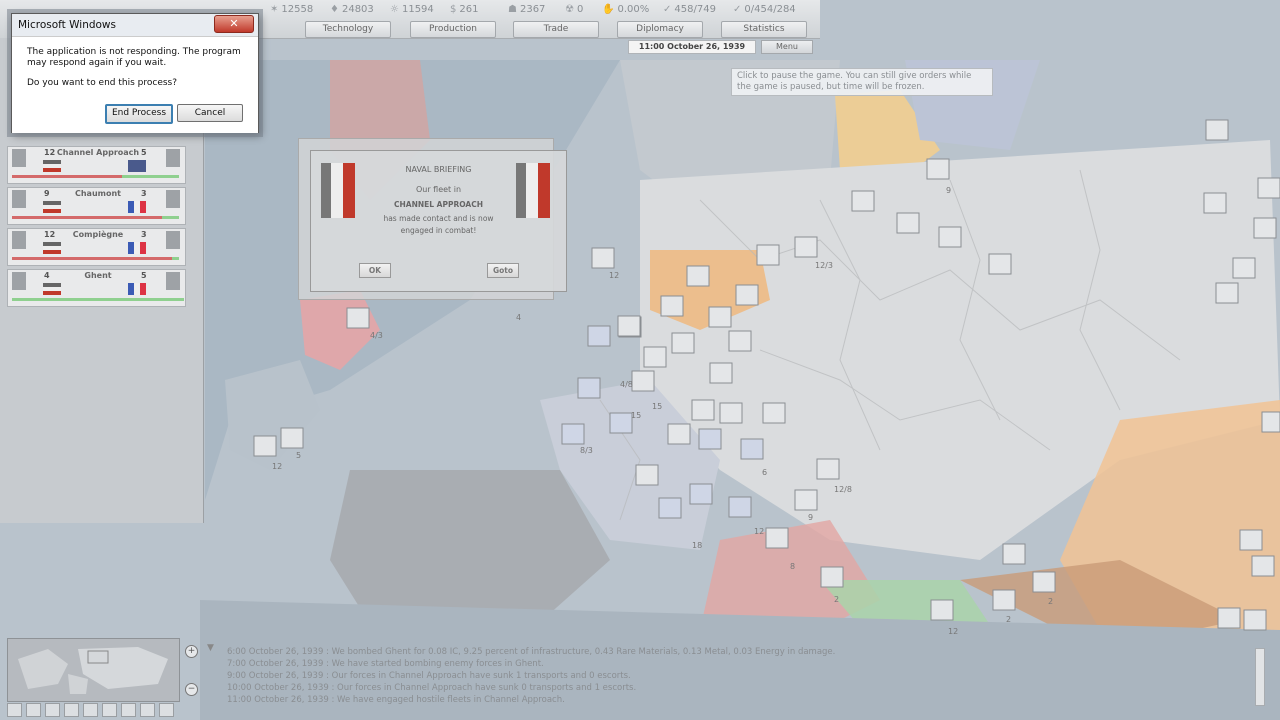  Describe the element at coordinates (667, 9) in the screenshot. I see `leadership-icon: ✓` at that location.